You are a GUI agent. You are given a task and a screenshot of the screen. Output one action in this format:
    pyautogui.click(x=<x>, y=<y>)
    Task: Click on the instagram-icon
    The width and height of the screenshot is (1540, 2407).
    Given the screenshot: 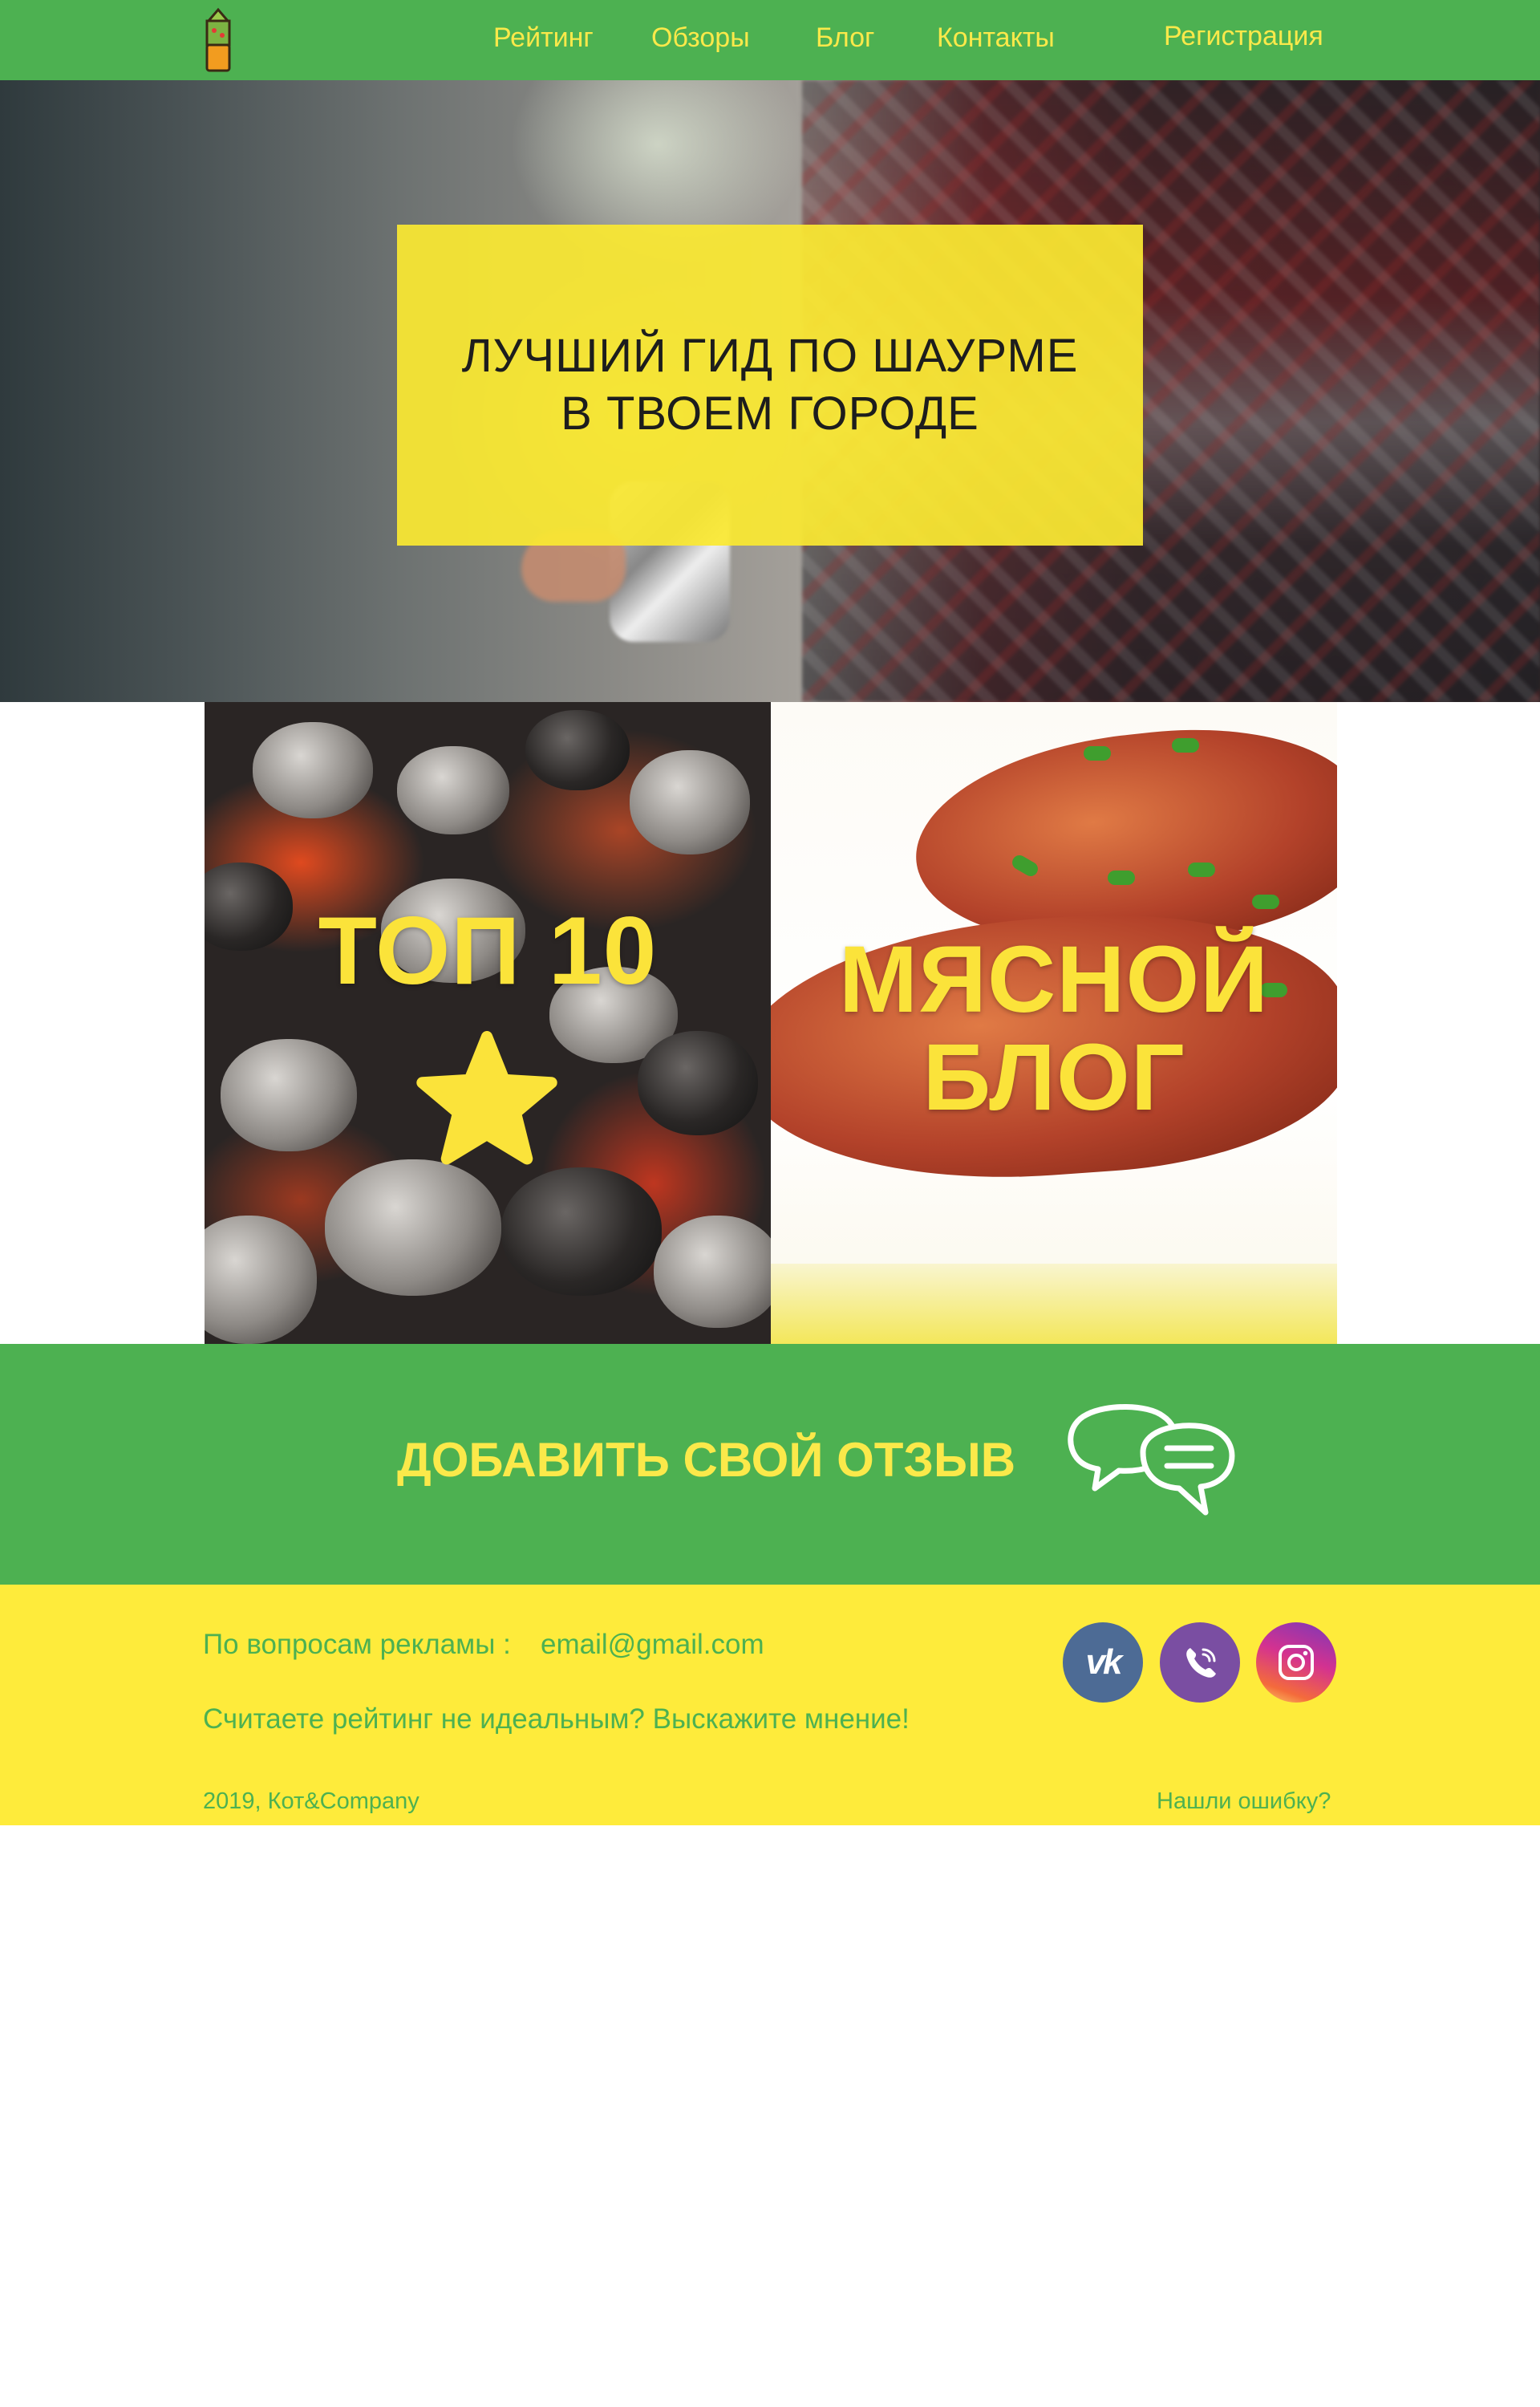 What is the action you would take?
    pyautogui.click(x=1296, y=1663)
    